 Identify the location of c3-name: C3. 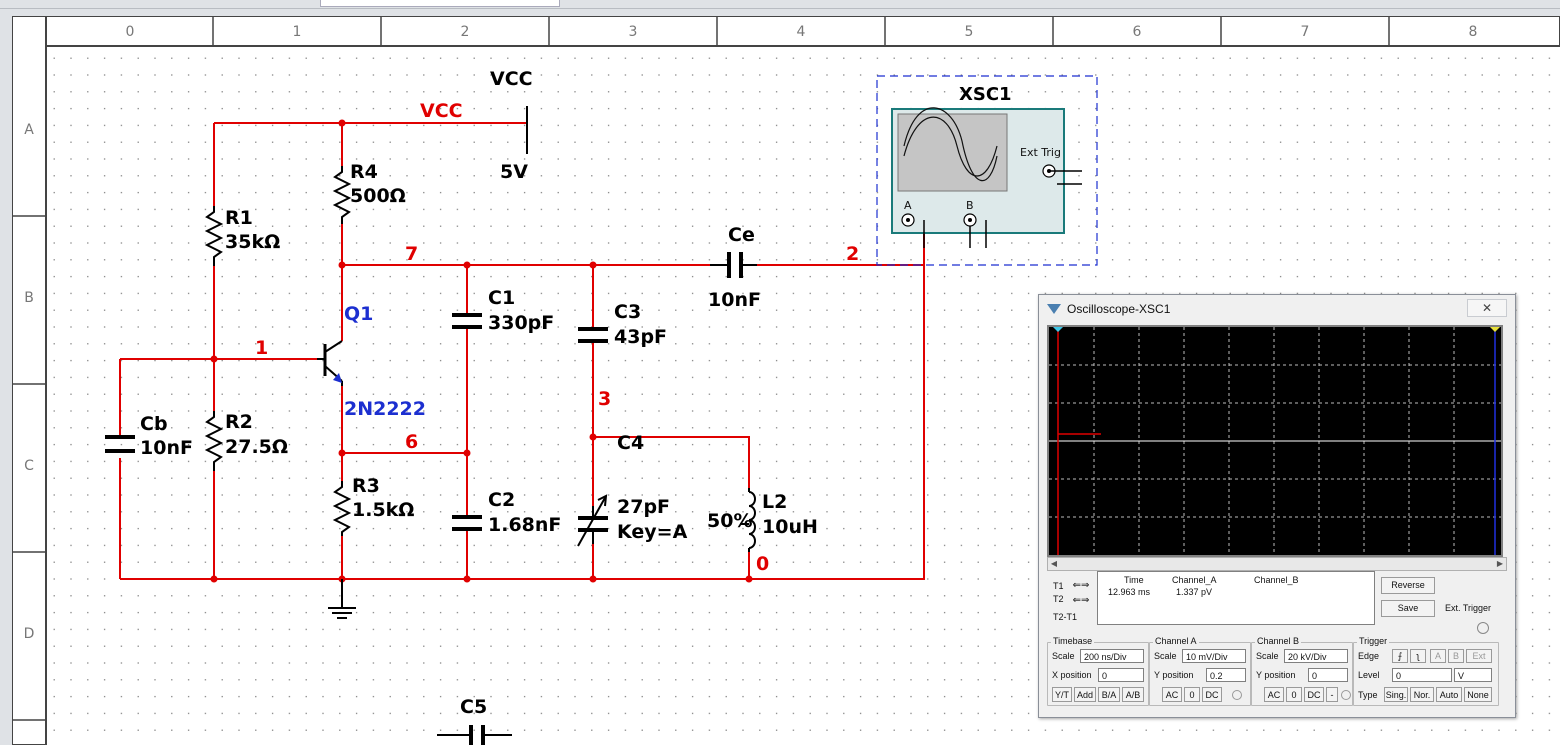
(627, 312).